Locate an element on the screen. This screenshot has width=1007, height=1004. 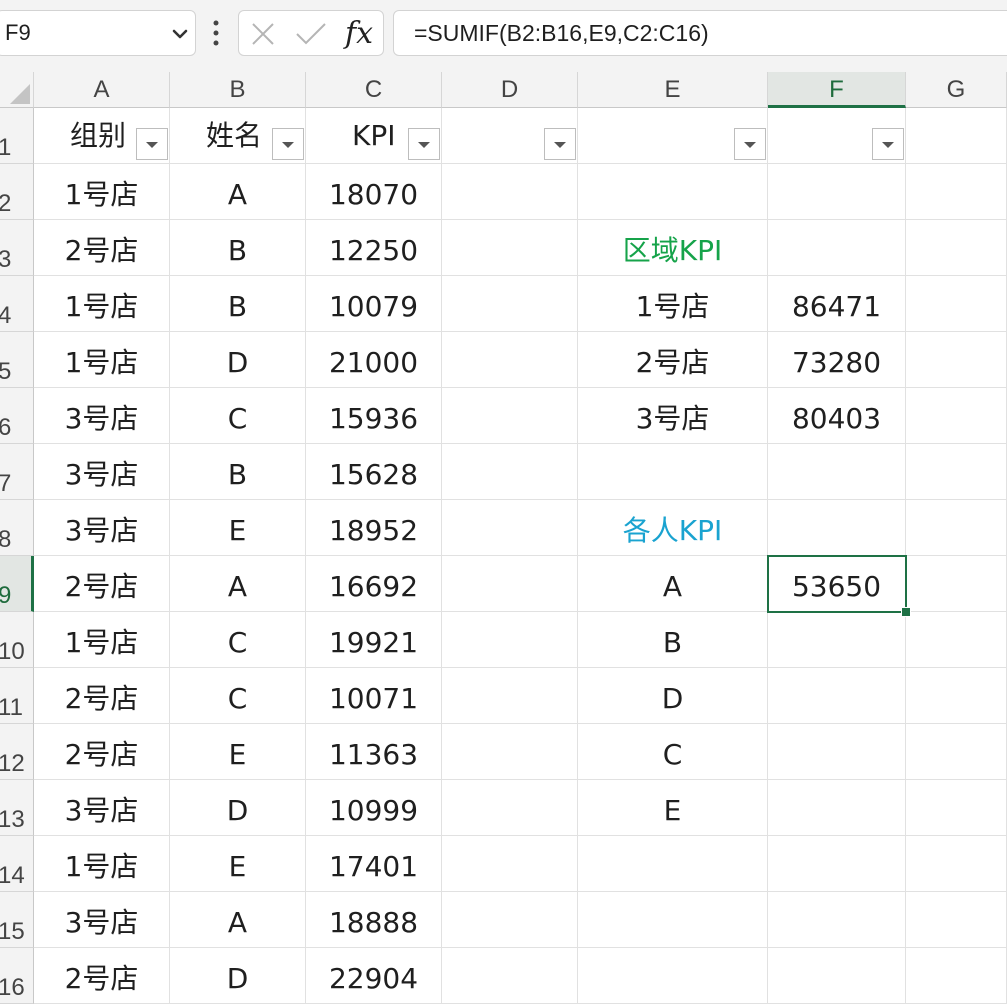
cell-g10 is located at coordinates (956, 640).